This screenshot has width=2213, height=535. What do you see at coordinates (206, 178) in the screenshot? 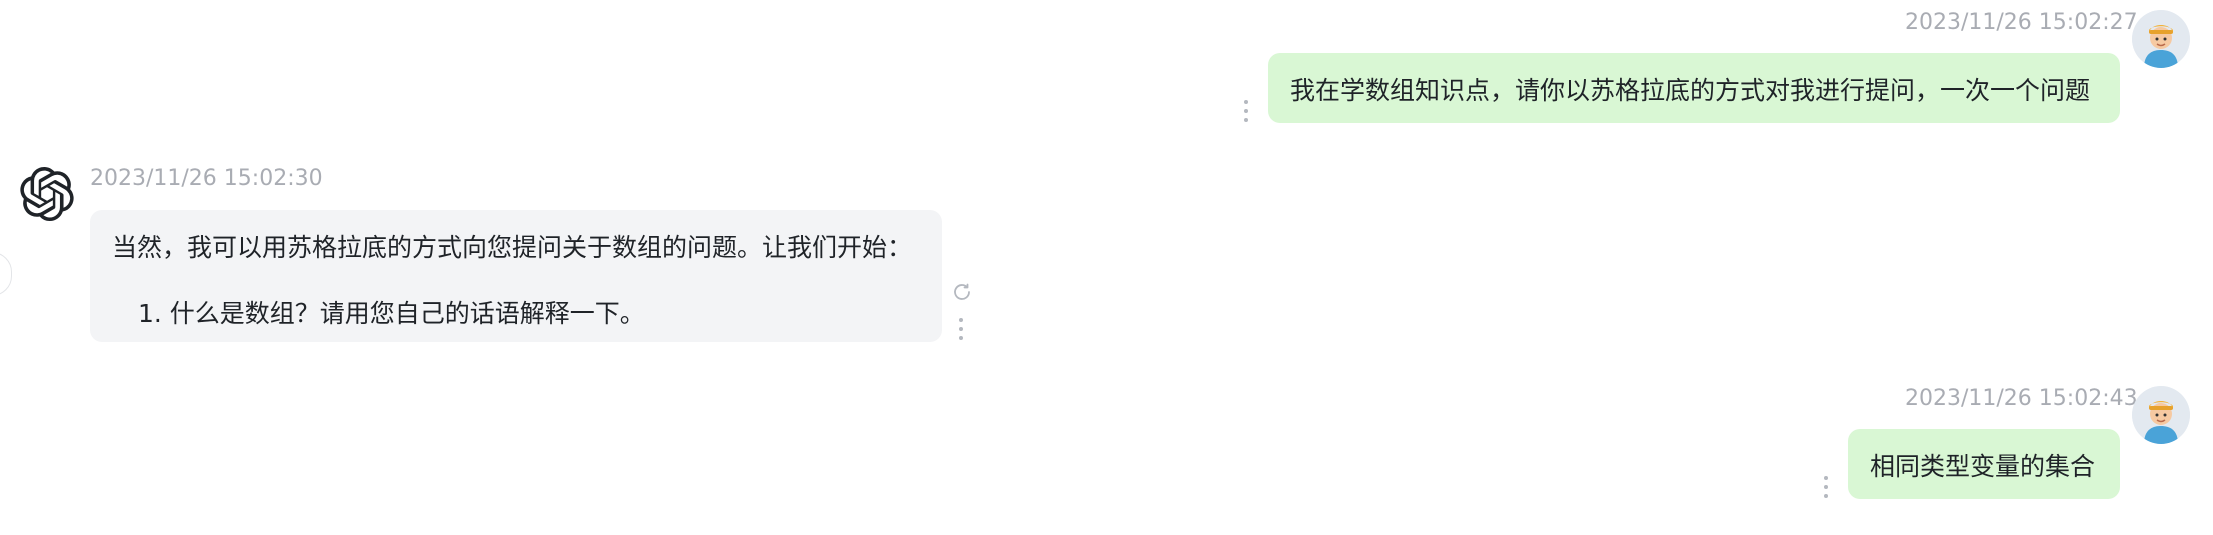
I see `message-timestamp: 2023/11/26 15:02:30` at bounding box center [206, 178].